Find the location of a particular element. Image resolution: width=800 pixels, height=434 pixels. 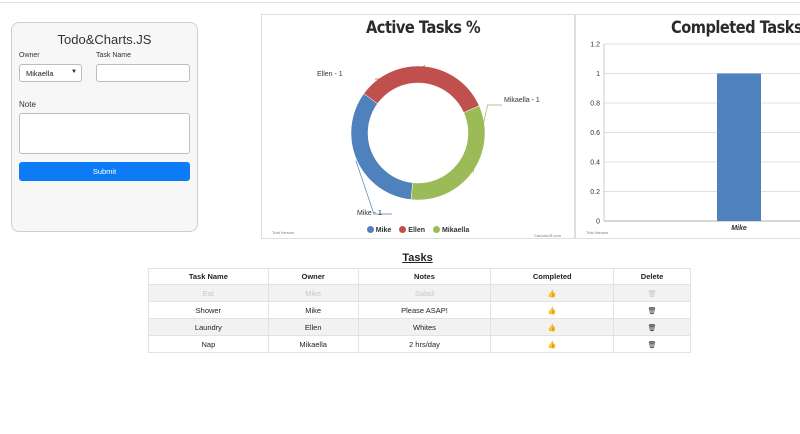

legend-item-ellen: Ellen is located at coordinates (412, 230).